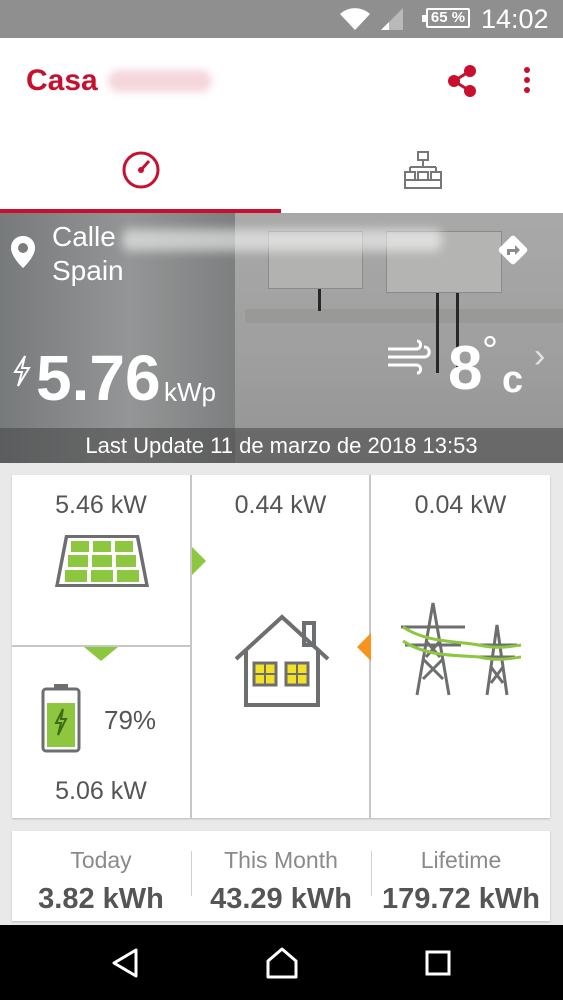  Describe the element at coordinates (130, 720) in the screenshot. I see `battery-percent: 79%` at that location.